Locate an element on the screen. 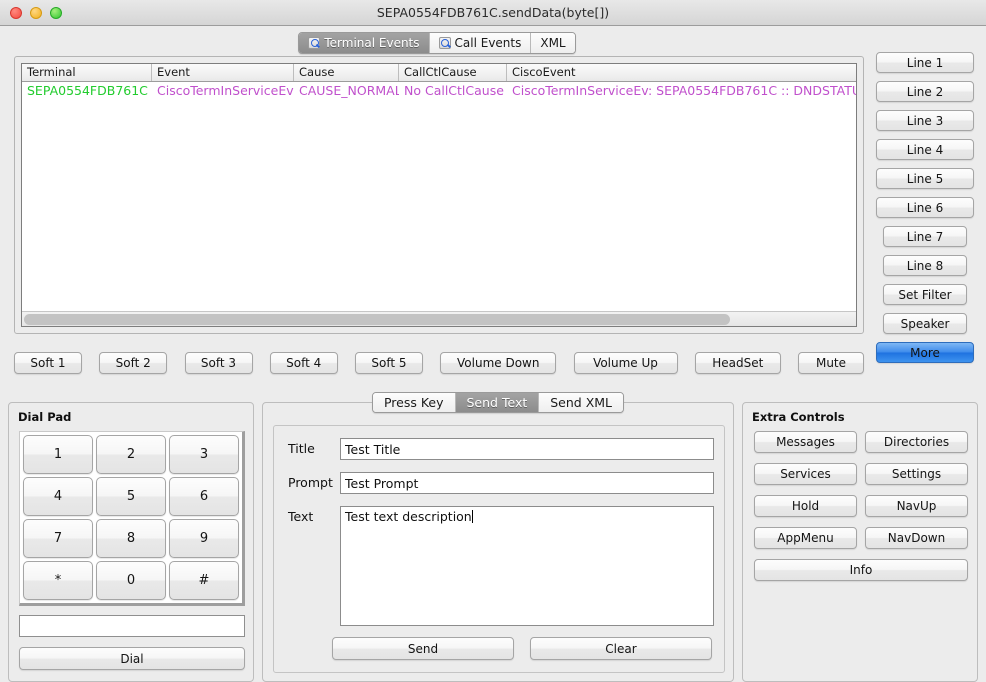 Image resolution: width=986 pixels, height=682 pixels. dial-pad-title: Dial Pad is located at coordinates (45, 417).